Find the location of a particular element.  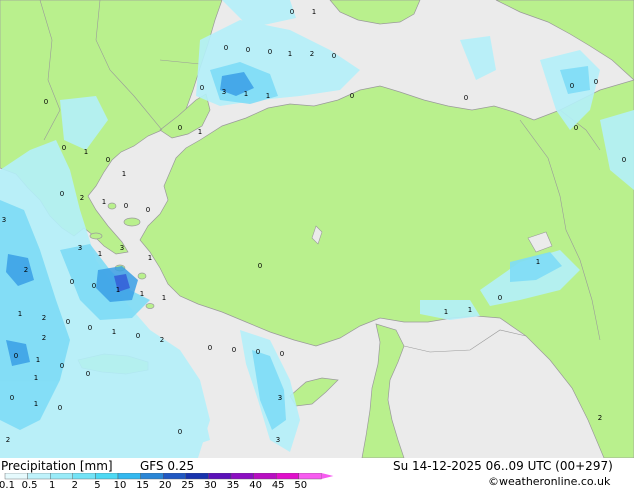

legend-tick-label: 25 is located at coordinates (188, 485).